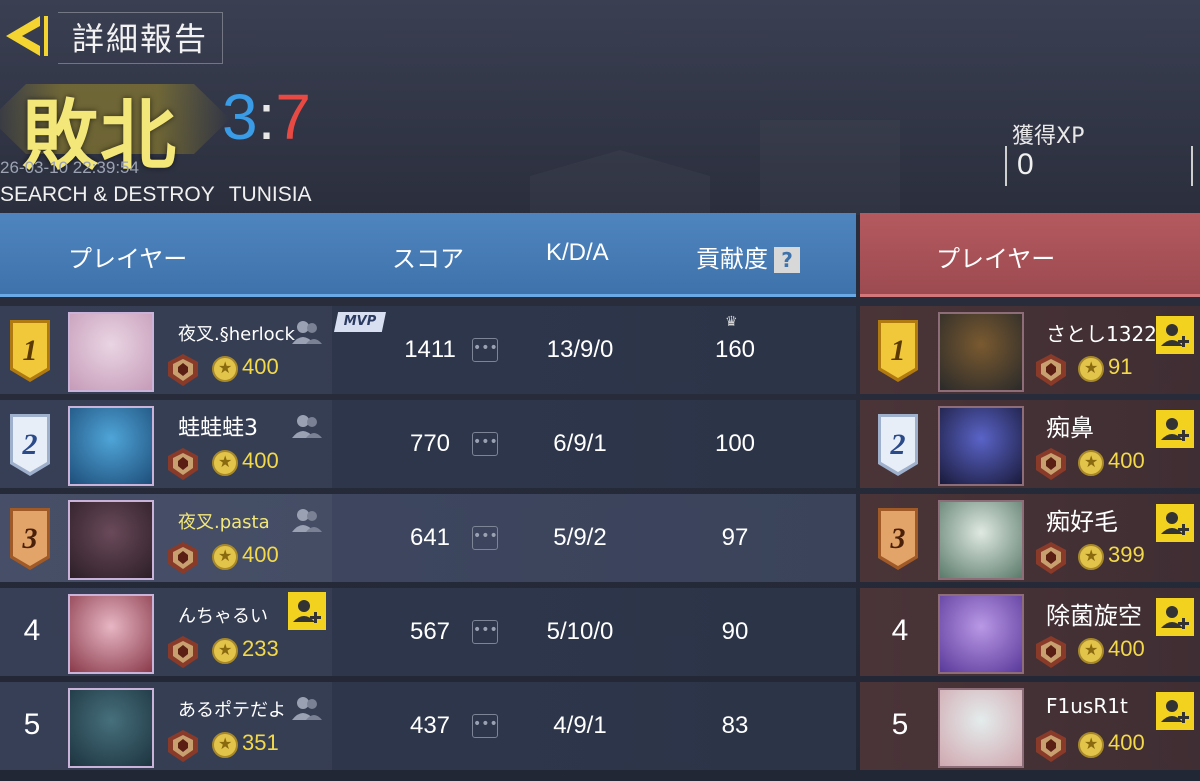  I want to click on coin-value: 351, so click(260, 742).